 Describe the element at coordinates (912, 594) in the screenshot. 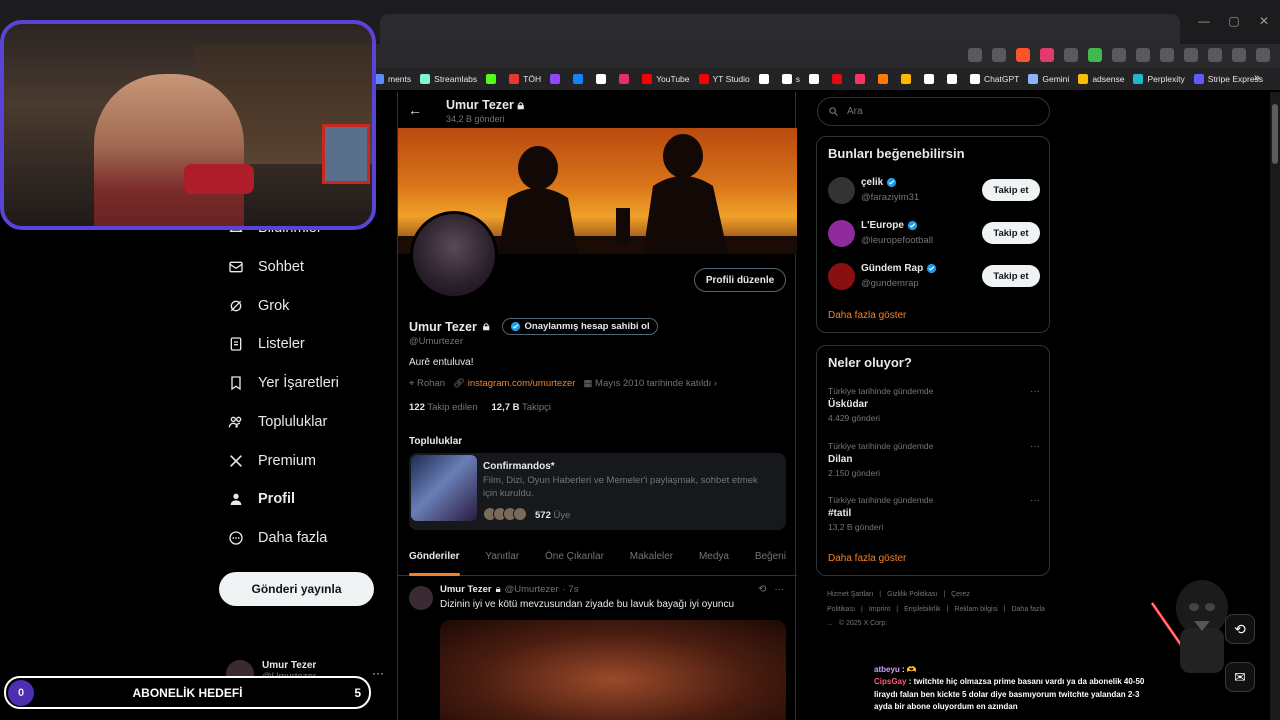

I see `footer-link: Gizlilik Politikası` at that location.